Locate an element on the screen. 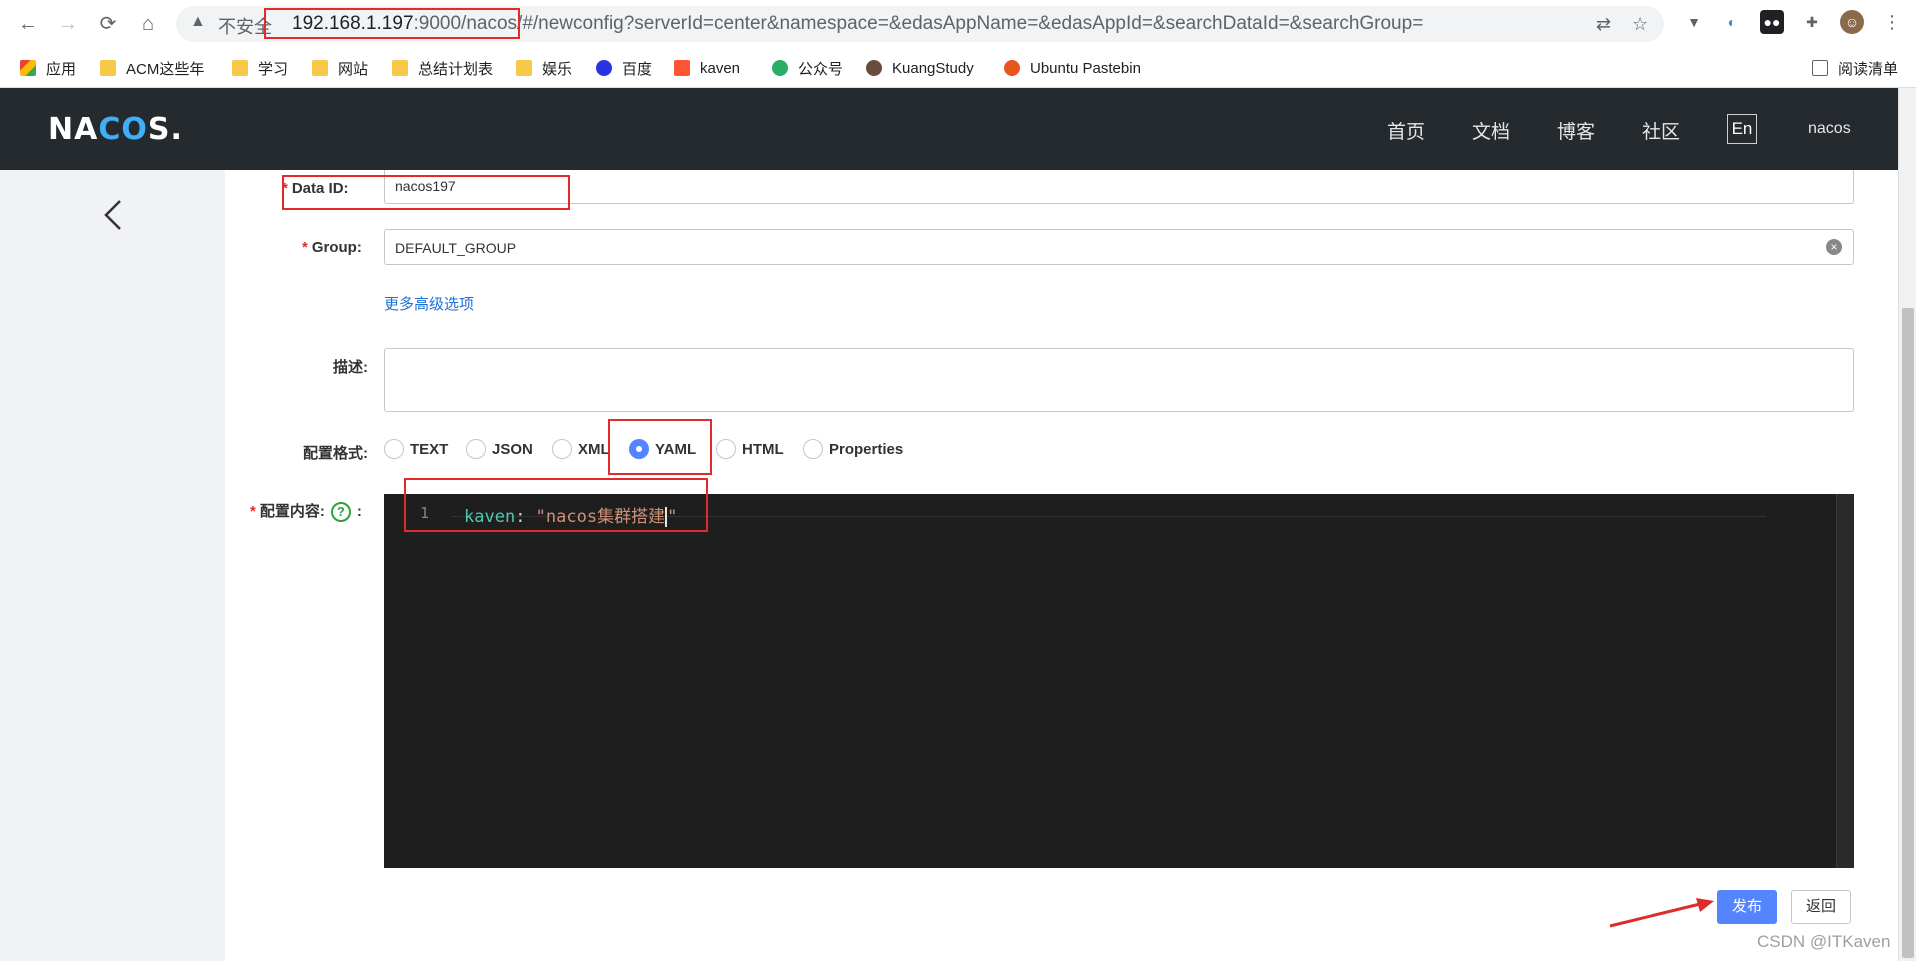  wechat-icon is located at coordinates (780, 68).